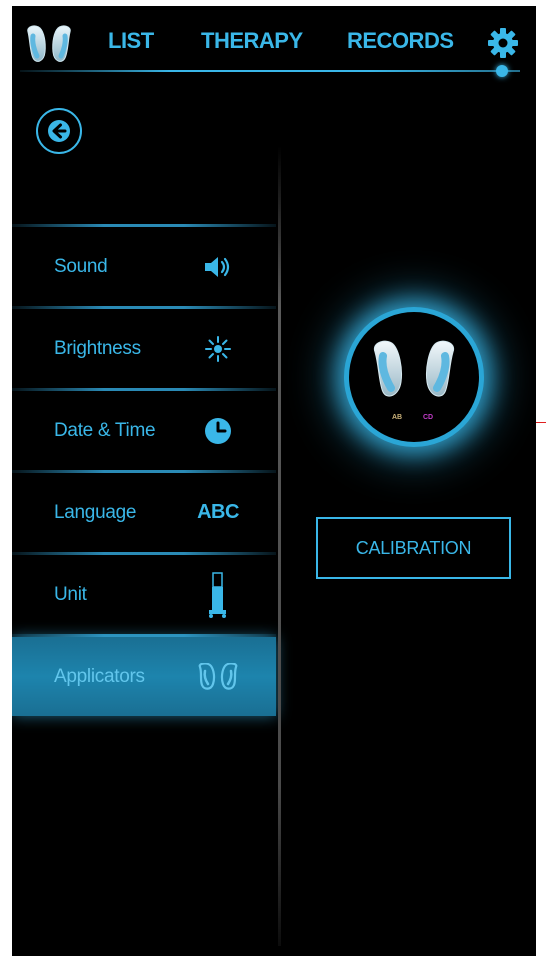  I want to click on menu-item-language: Language ABC, so click(144, 512).